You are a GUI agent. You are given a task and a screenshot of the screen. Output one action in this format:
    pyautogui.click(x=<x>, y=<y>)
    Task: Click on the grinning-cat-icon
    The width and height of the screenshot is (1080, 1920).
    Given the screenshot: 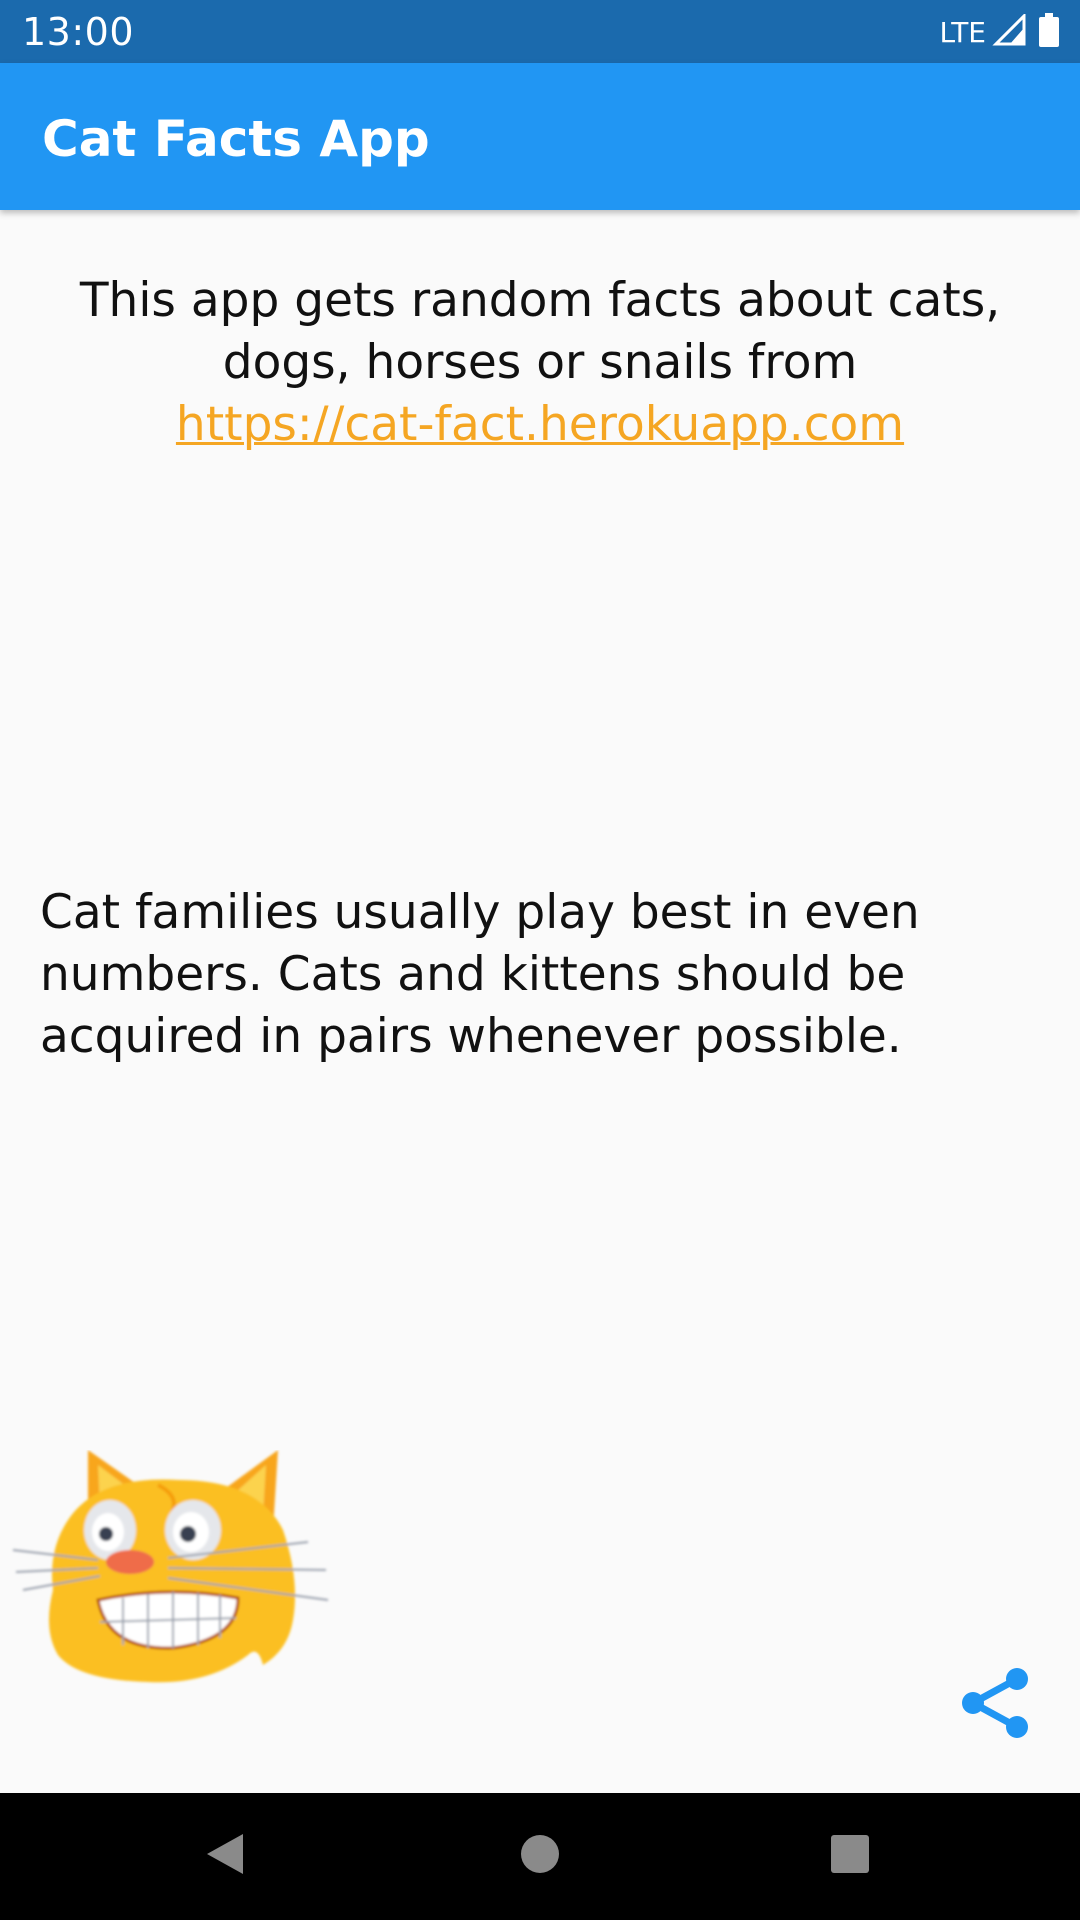 What is the action you would take?
    pyautogui.click(x=173, y=1570)
    